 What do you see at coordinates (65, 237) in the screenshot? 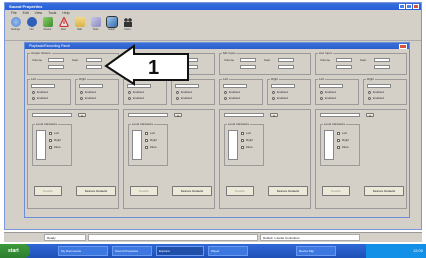
I see `status-left: Ready` at bounding box center [65, 237].